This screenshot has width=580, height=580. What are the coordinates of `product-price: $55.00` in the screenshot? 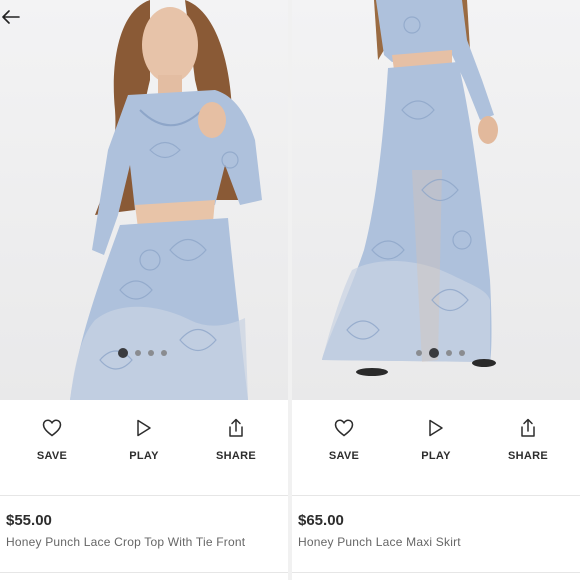 It's located at (29, 520).